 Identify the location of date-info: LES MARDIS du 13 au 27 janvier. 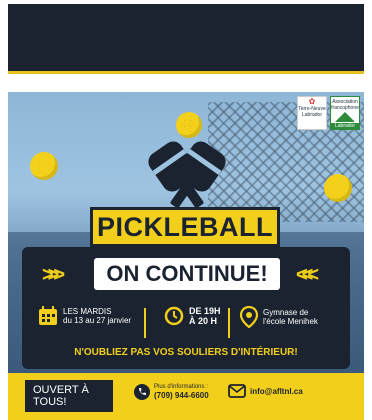
(86, 316).